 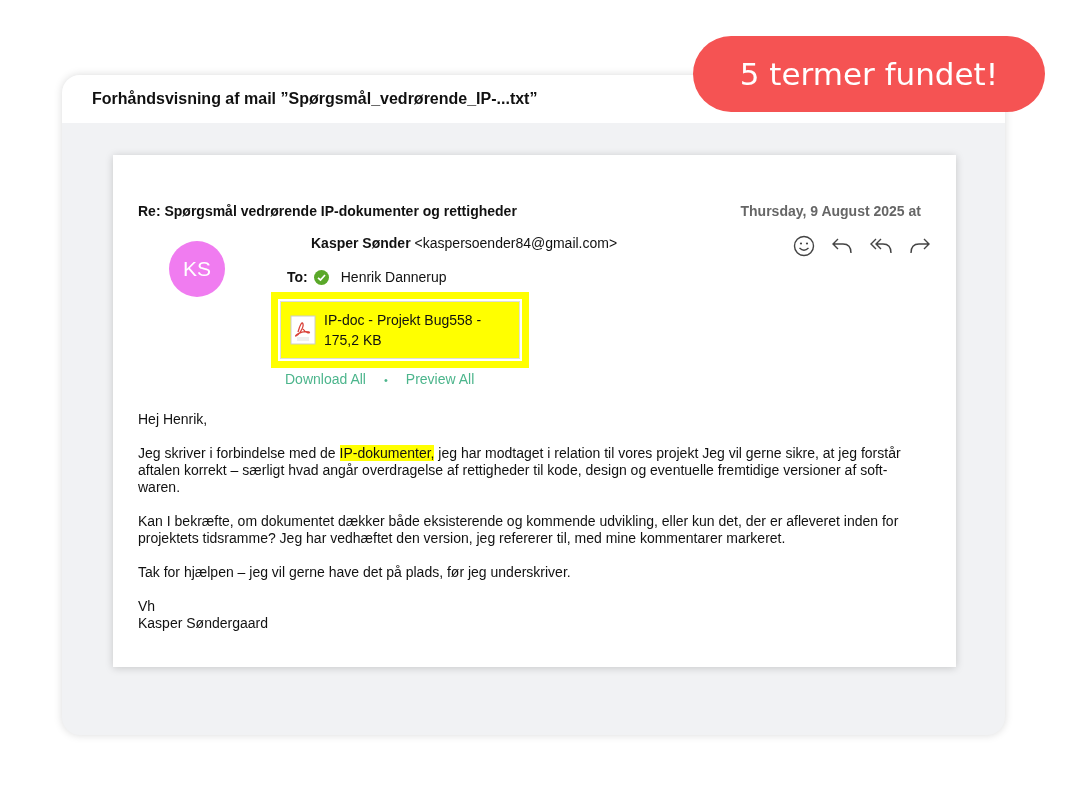 I want to click on recipient-name: Henrik Dannerup, so click(x=393, y=277).